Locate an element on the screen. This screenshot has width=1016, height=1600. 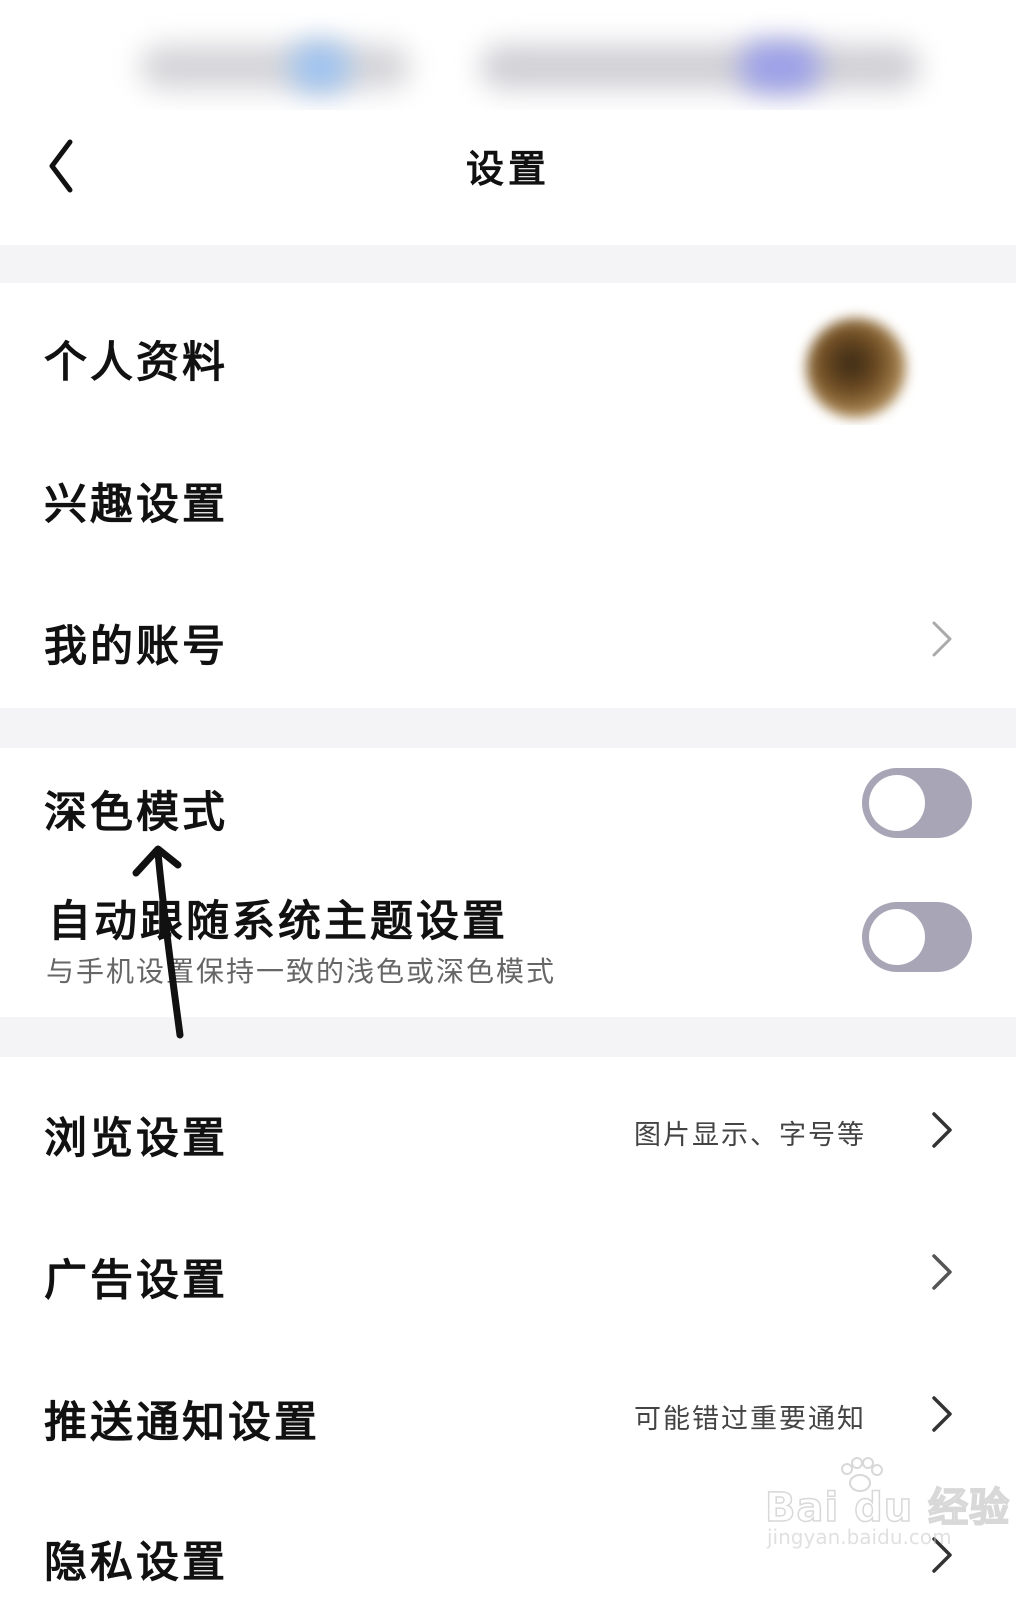
row-dark-mode-label: 深色模式 is located at coordinates (136, 813).